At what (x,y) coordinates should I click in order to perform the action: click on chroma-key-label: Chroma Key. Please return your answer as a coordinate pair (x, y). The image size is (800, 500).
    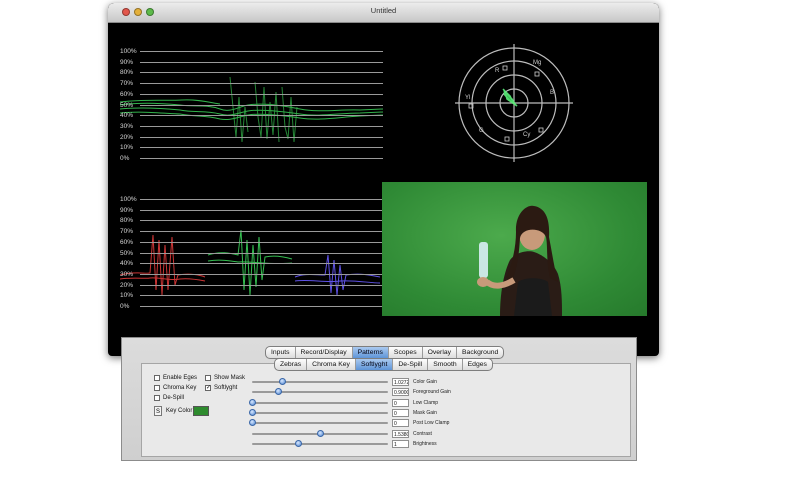
    Looking at the image, I should click on (180, 388).